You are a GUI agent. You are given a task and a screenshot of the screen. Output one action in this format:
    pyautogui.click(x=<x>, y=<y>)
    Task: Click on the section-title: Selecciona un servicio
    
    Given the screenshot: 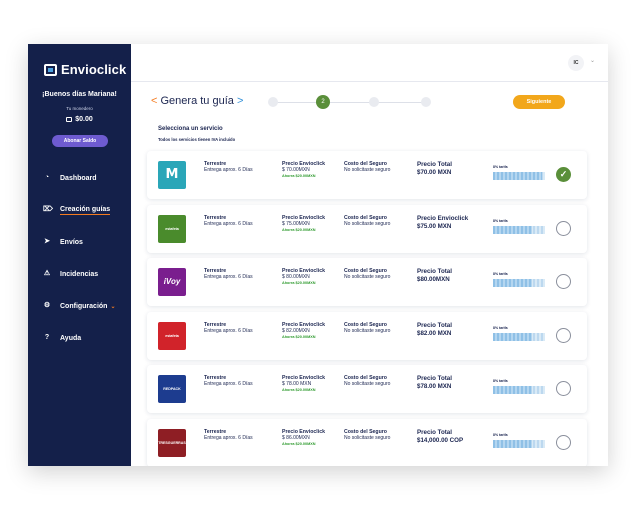 What is the action you would take?
    pyautogui.click(x=190, y=129)
    